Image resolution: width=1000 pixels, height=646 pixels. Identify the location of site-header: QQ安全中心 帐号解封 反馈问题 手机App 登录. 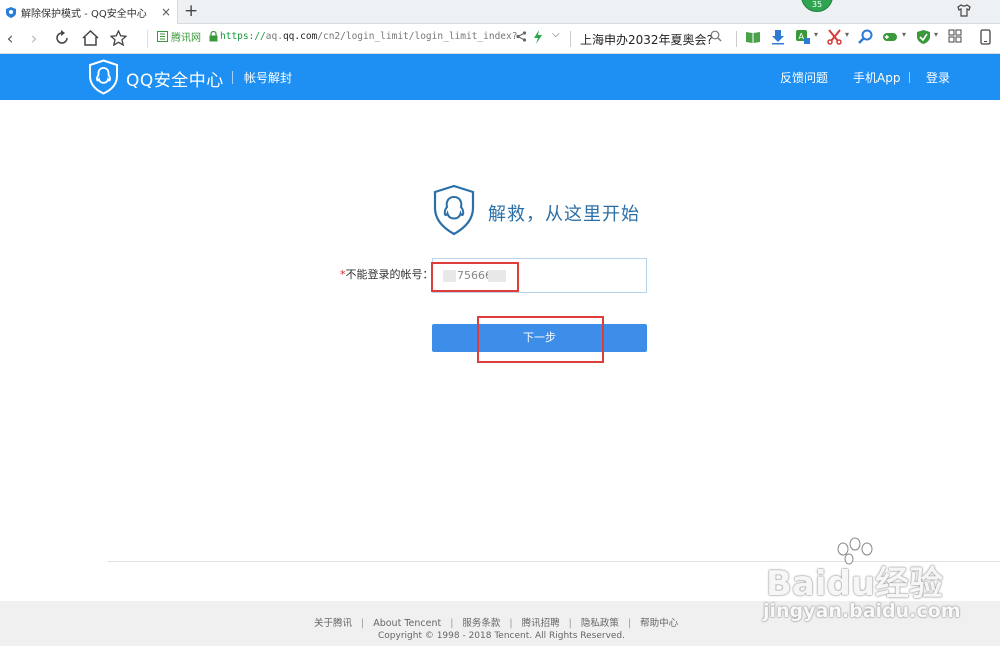
(500, 77).